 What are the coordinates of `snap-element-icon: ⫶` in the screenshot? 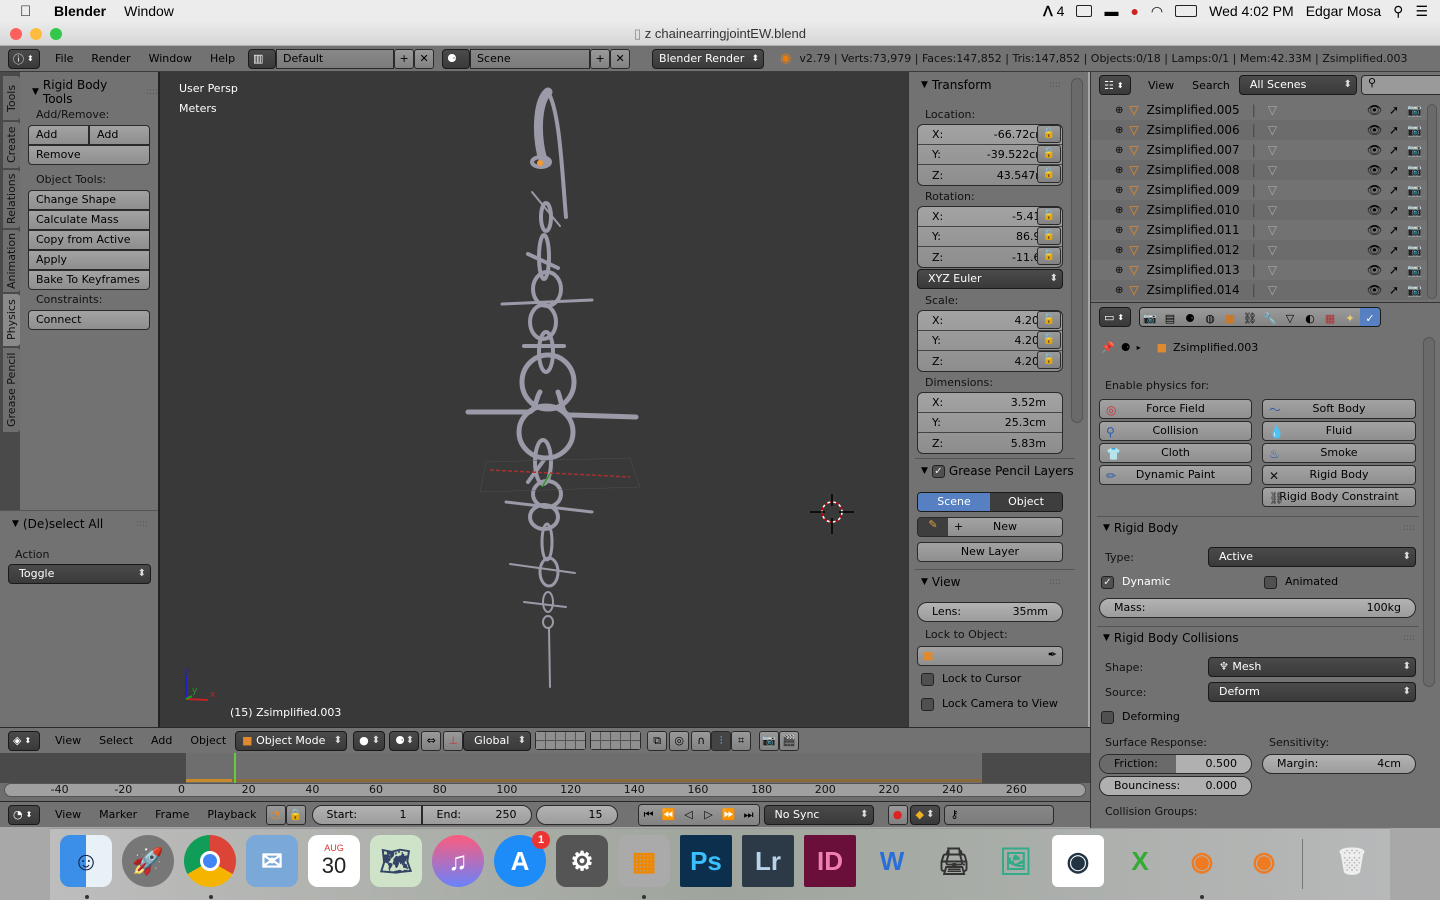 It's located at (721, 740).